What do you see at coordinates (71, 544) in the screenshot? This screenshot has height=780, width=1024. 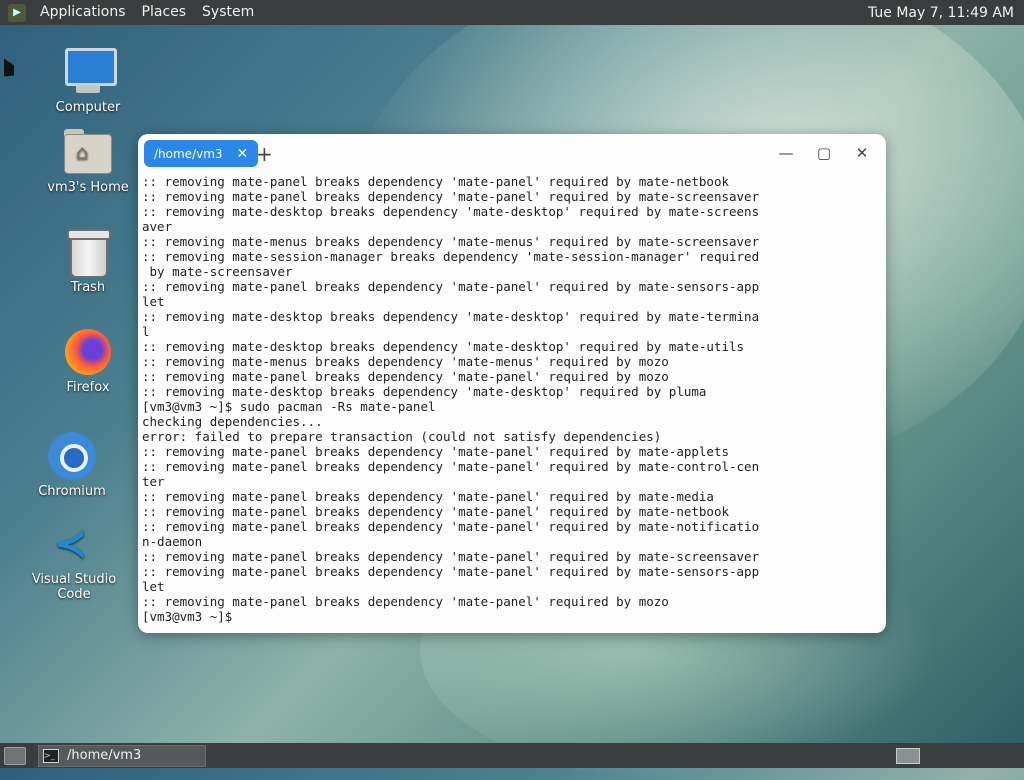 I see `vscode-icon: ≺` at bounding box center [71, 544].